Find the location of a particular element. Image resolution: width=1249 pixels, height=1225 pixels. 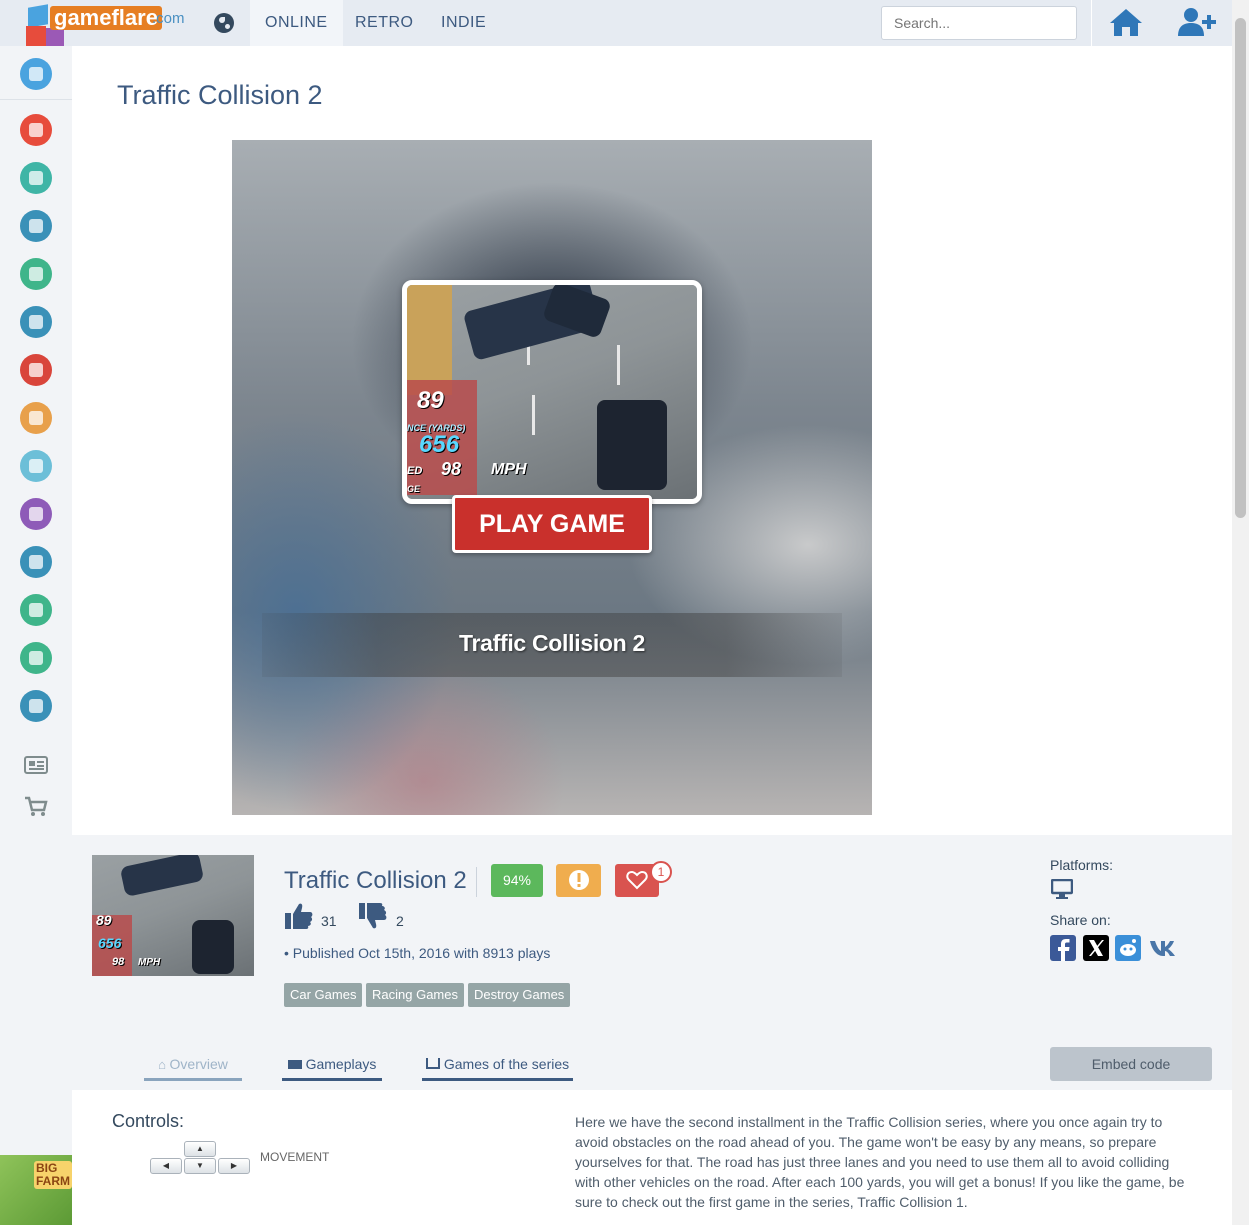

arrow-up-key: ▲ is located at coordinates (200, 1149).